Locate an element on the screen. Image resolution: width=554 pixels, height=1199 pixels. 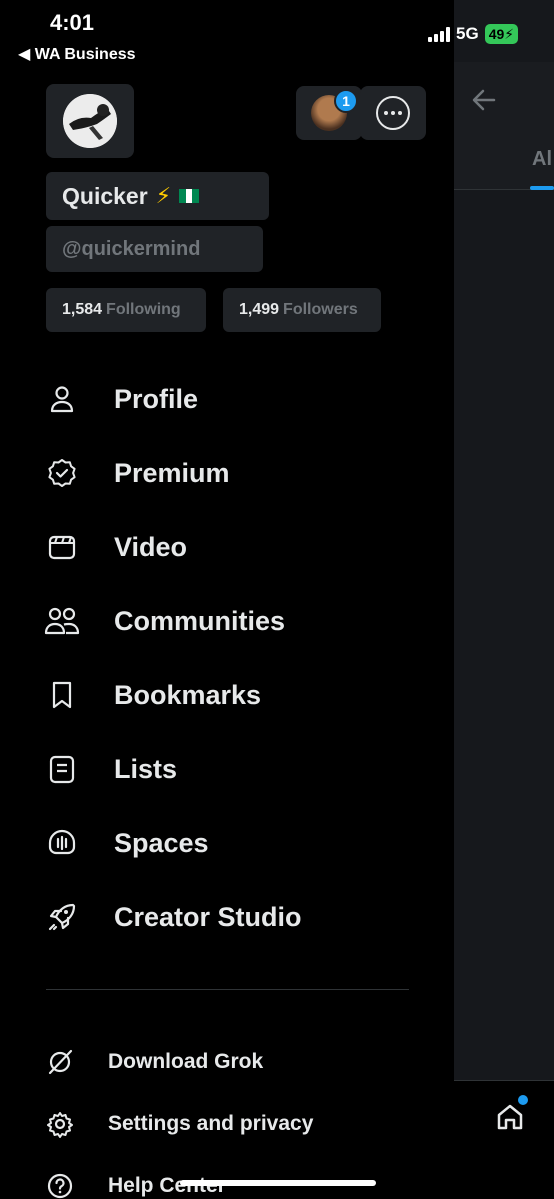
menu-label: Lists is located at coordinates (146, 768).